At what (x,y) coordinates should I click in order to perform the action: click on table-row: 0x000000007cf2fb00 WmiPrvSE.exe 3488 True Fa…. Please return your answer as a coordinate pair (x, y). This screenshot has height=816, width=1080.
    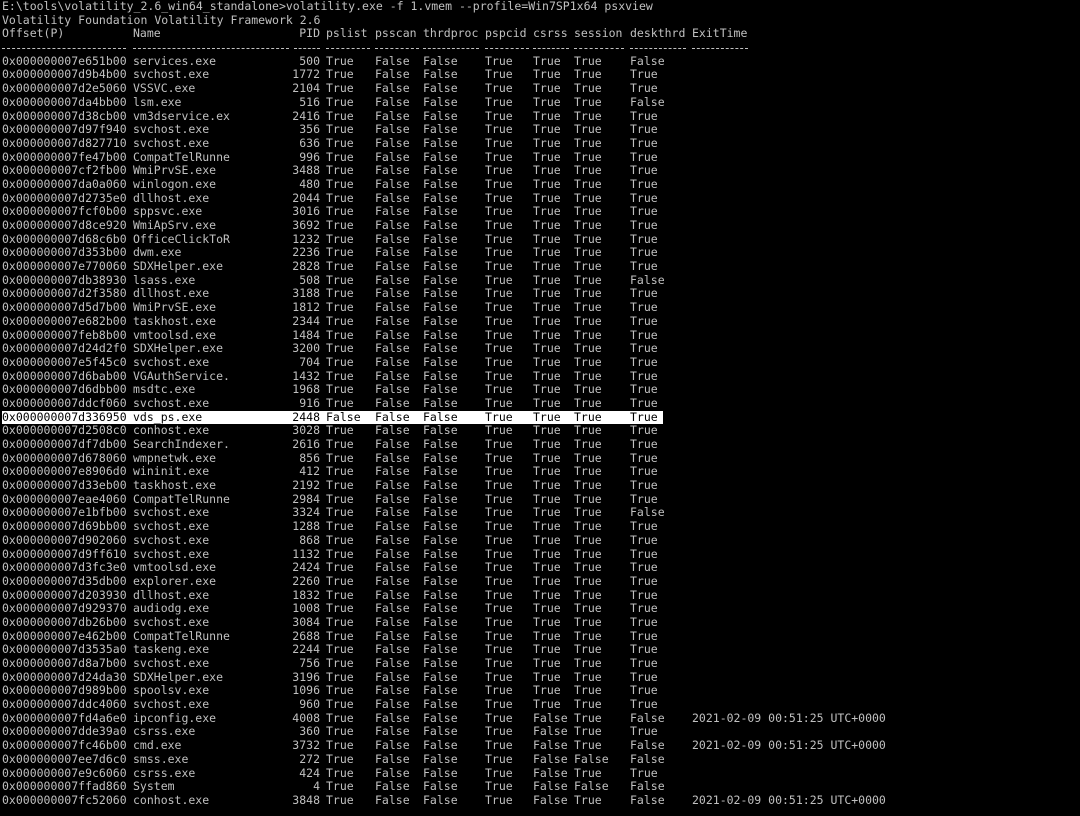
    Looking at the image, I should click on (541, 171).